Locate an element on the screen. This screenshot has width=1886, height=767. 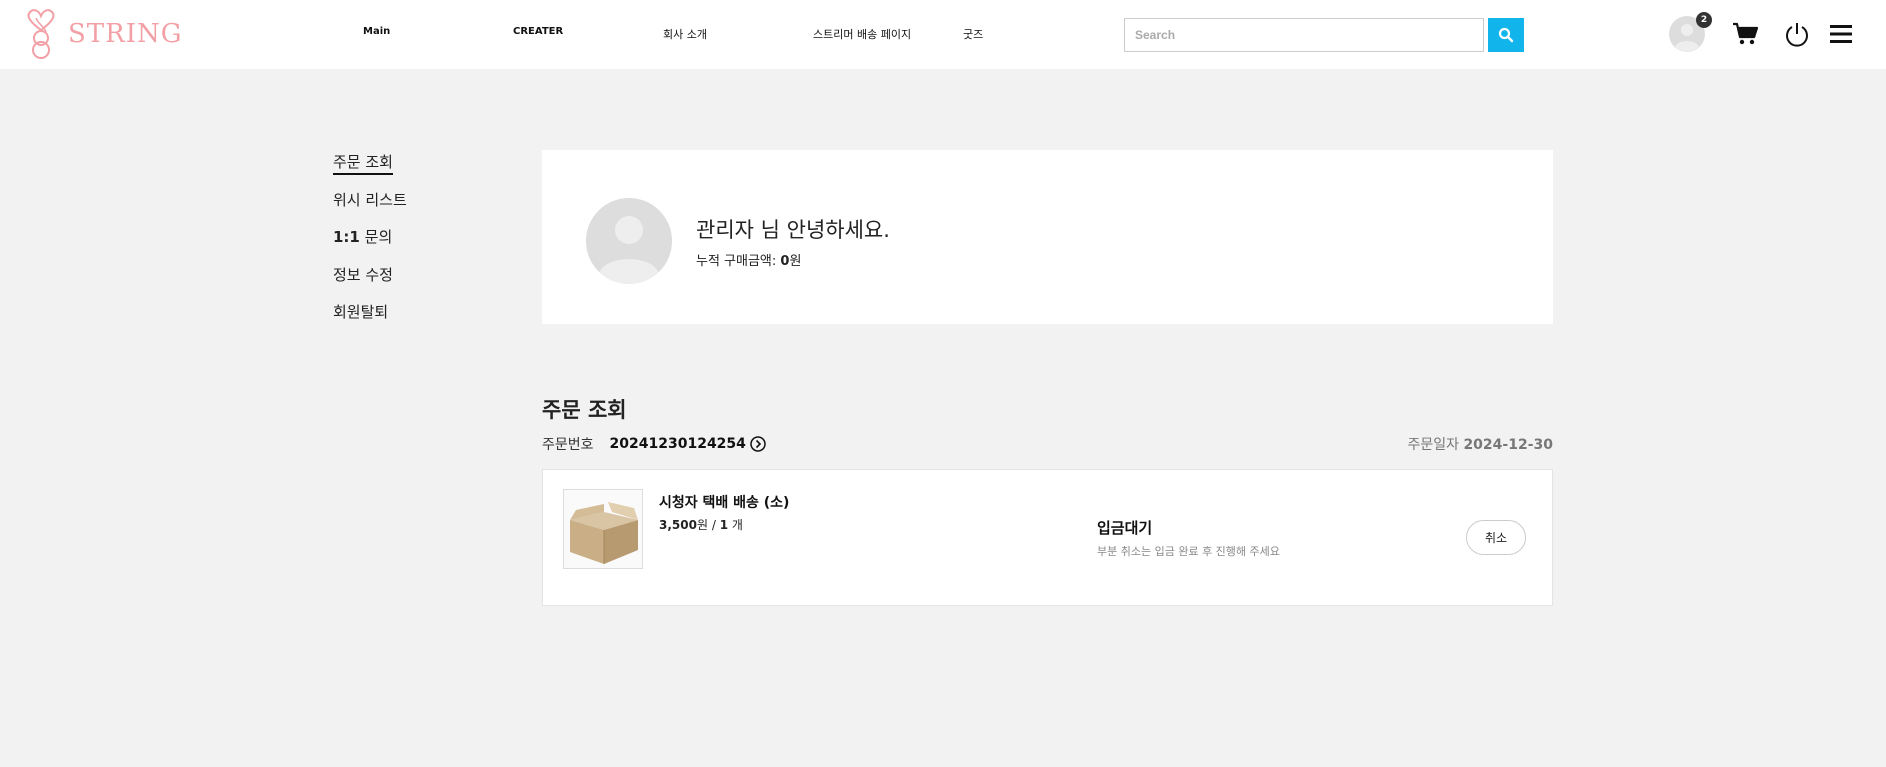
search-icon is located at coordinates (1506, 35).